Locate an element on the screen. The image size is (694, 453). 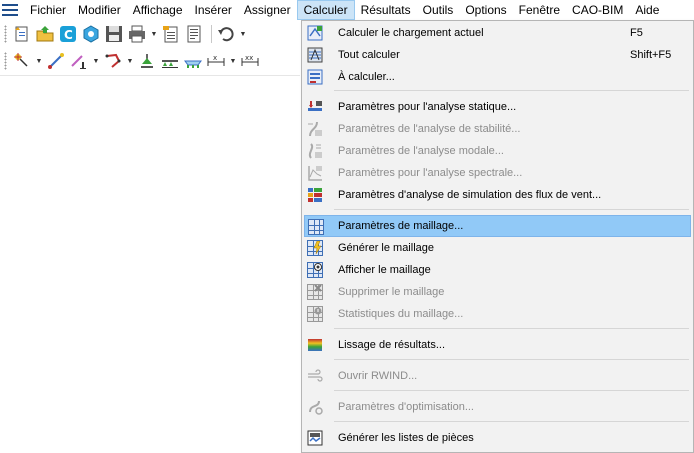
menu-item-label: Tout calculer is located at coordinates (369, 55).